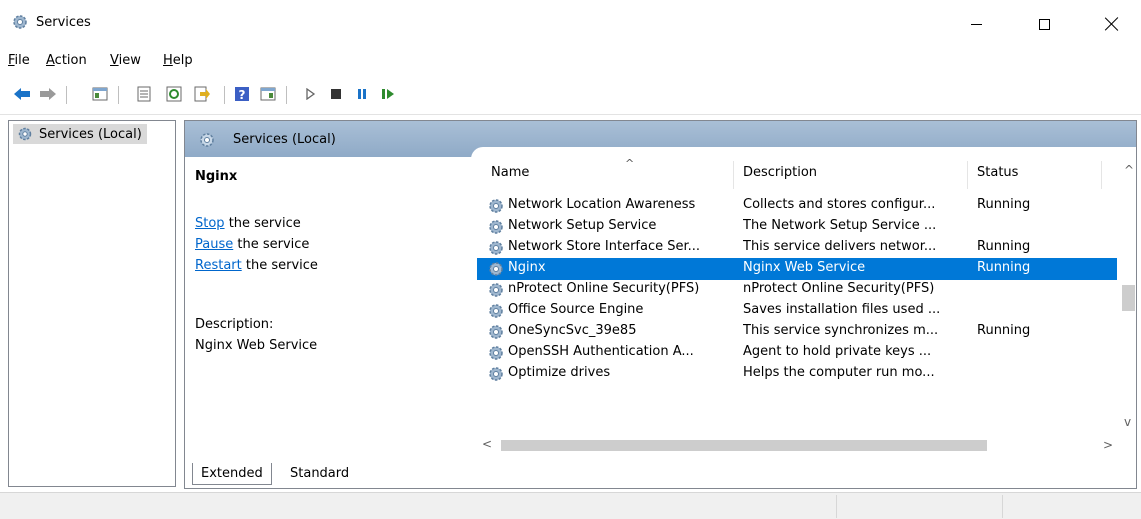 This screenshot has width=1141, height=519. I want to click on menu-help: Help, so click(178, 60).